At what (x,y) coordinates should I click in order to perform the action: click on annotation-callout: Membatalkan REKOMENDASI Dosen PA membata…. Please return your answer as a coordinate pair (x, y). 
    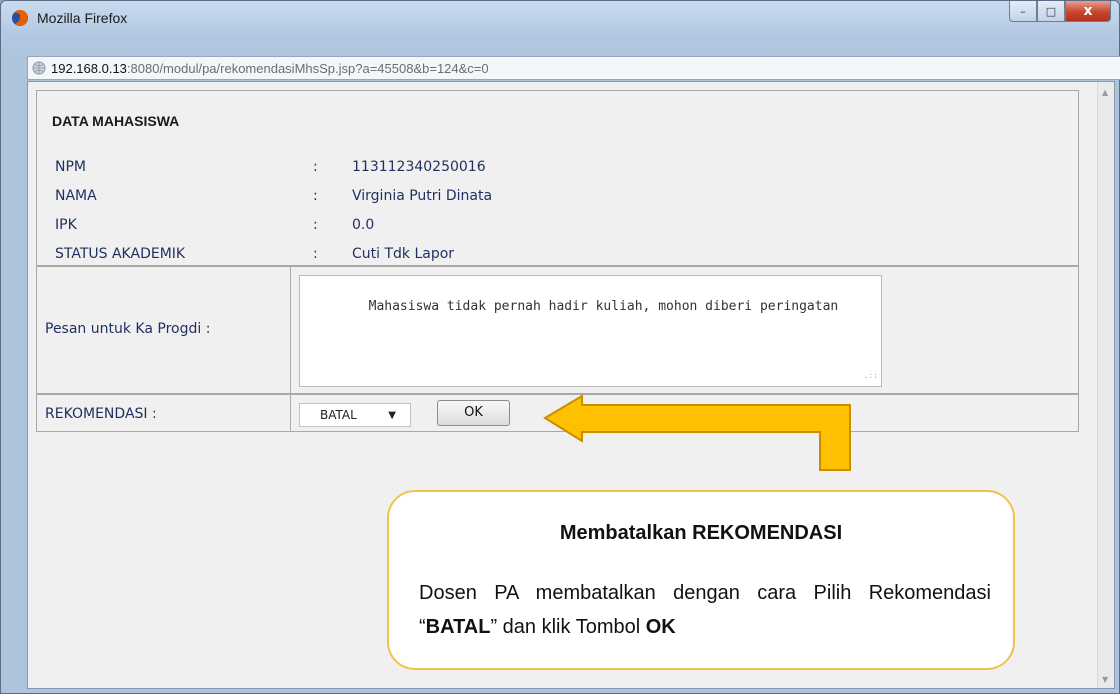
    Looking at the image, I should click on (701, 580).